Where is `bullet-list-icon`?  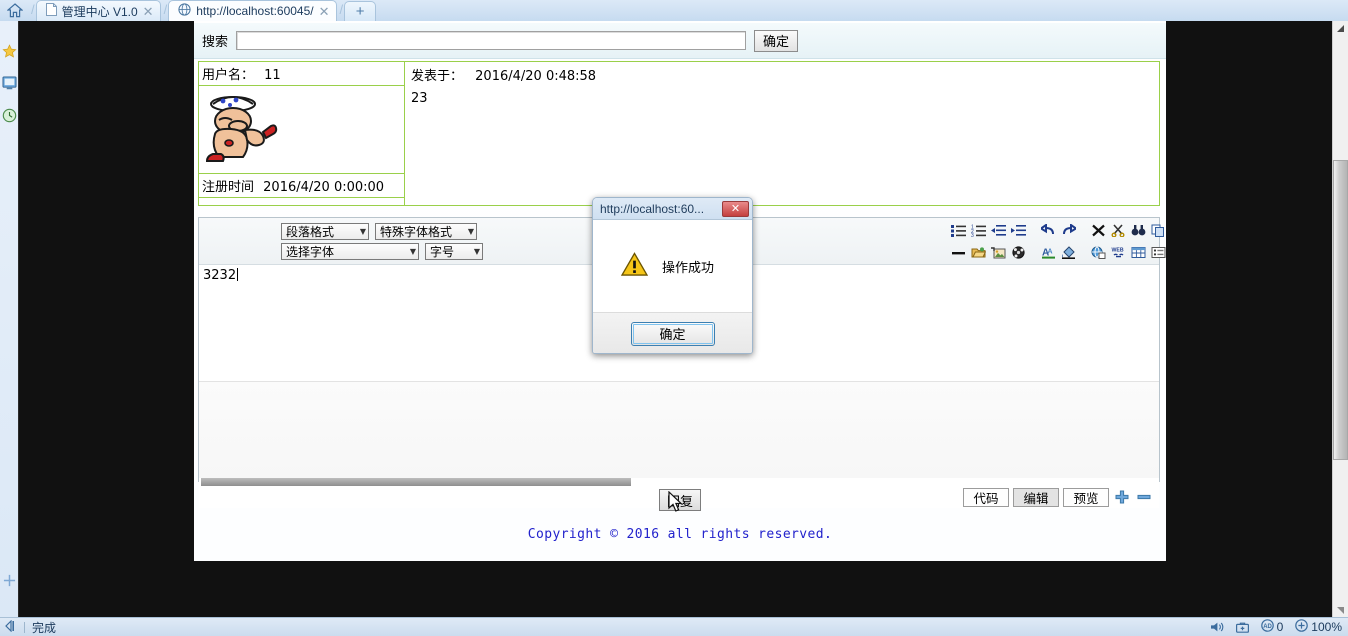
bullet-list-icon is located at coordinates (958, 230).